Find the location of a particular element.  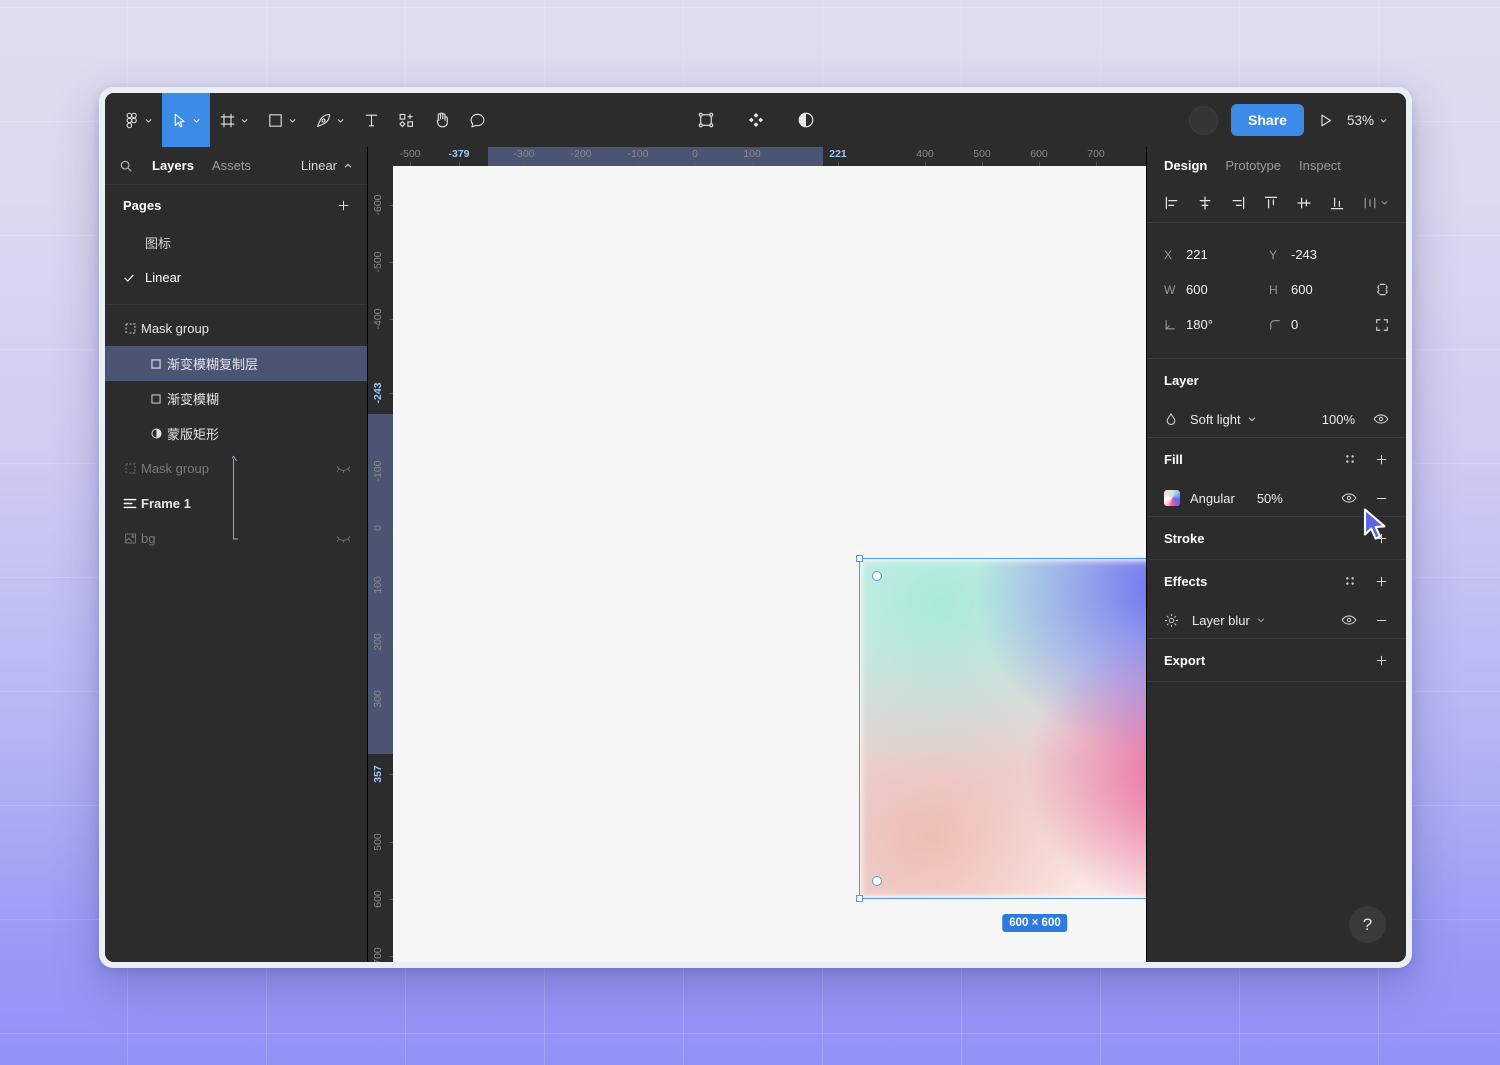

layer-row: bg is located at coordinates (236, 538).